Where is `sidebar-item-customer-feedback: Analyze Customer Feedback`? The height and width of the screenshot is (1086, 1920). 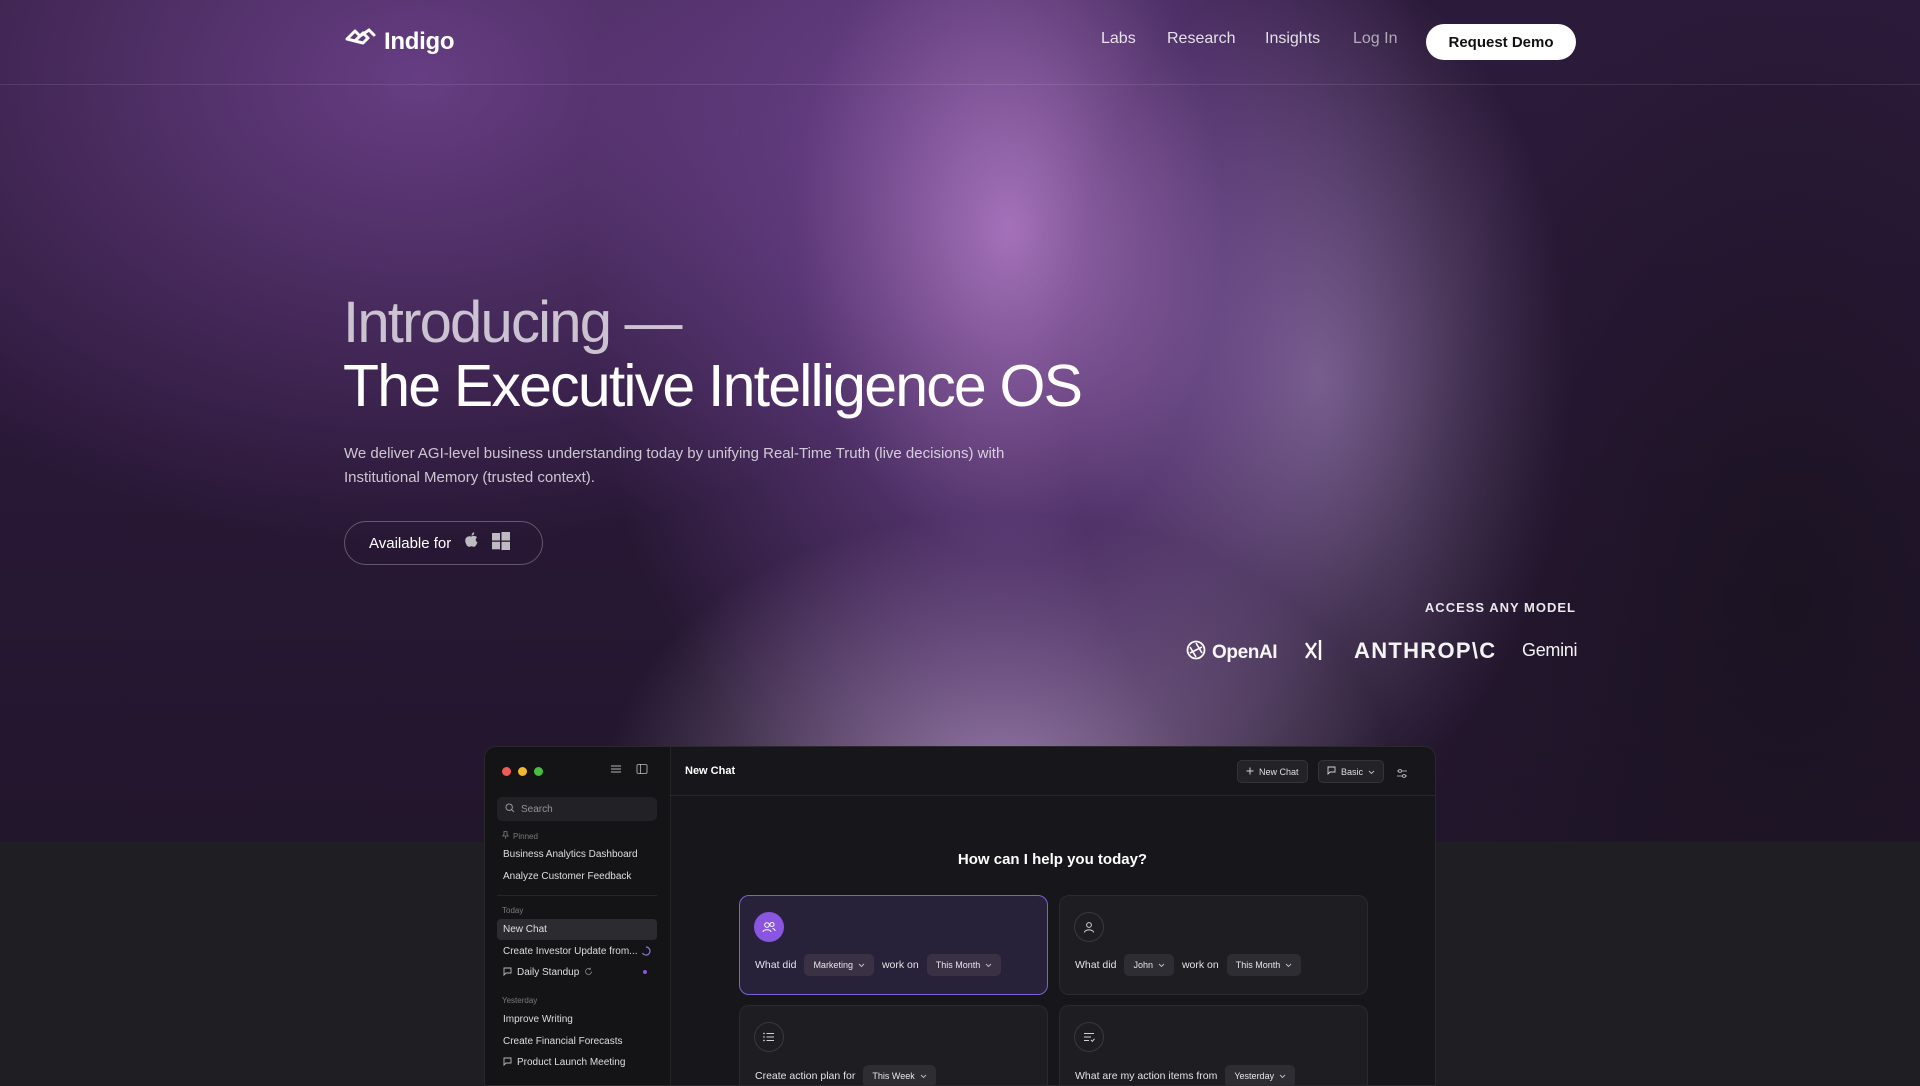
sidebar-item-customer-feedback: Analyze Customer Feedback is located at coordinates (577, 876).